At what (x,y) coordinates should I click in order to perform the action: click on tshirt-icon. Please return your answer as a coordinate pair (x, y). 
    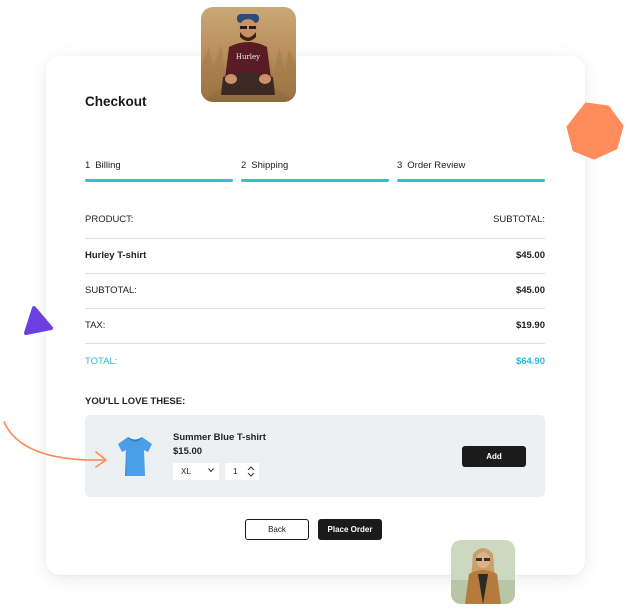
    Looking at the image, I should click on (135, 456).